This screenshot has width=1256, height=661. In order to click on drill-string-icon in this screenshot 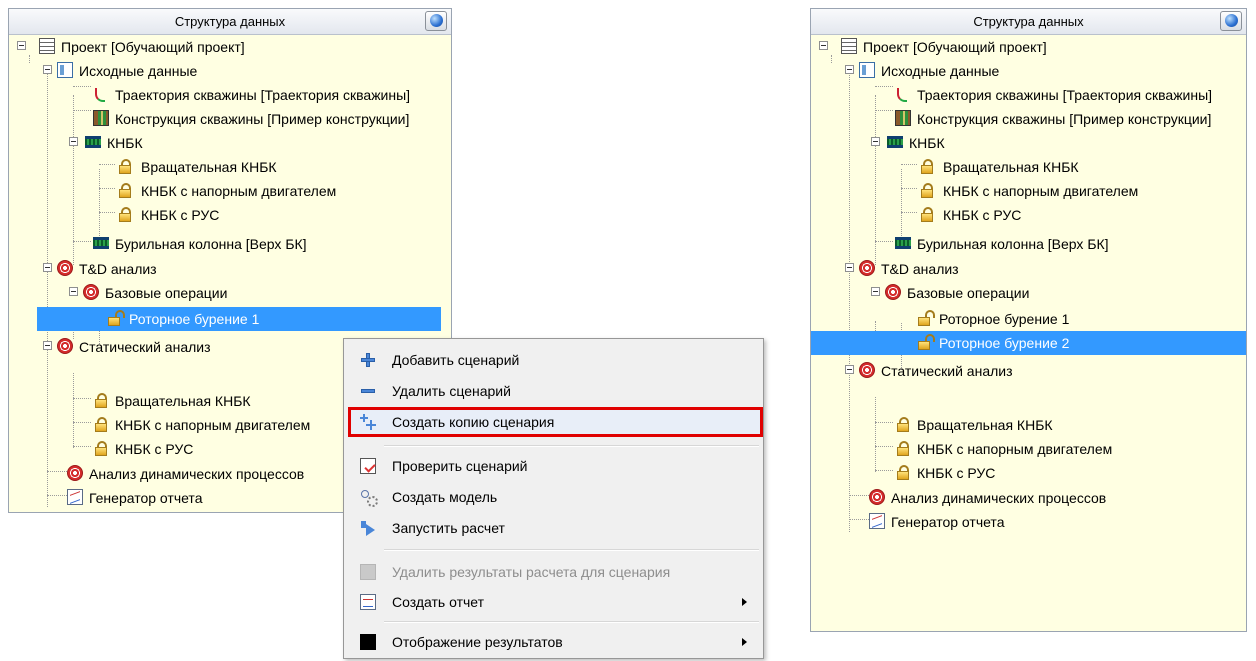, I will do `click(903, 243)`.